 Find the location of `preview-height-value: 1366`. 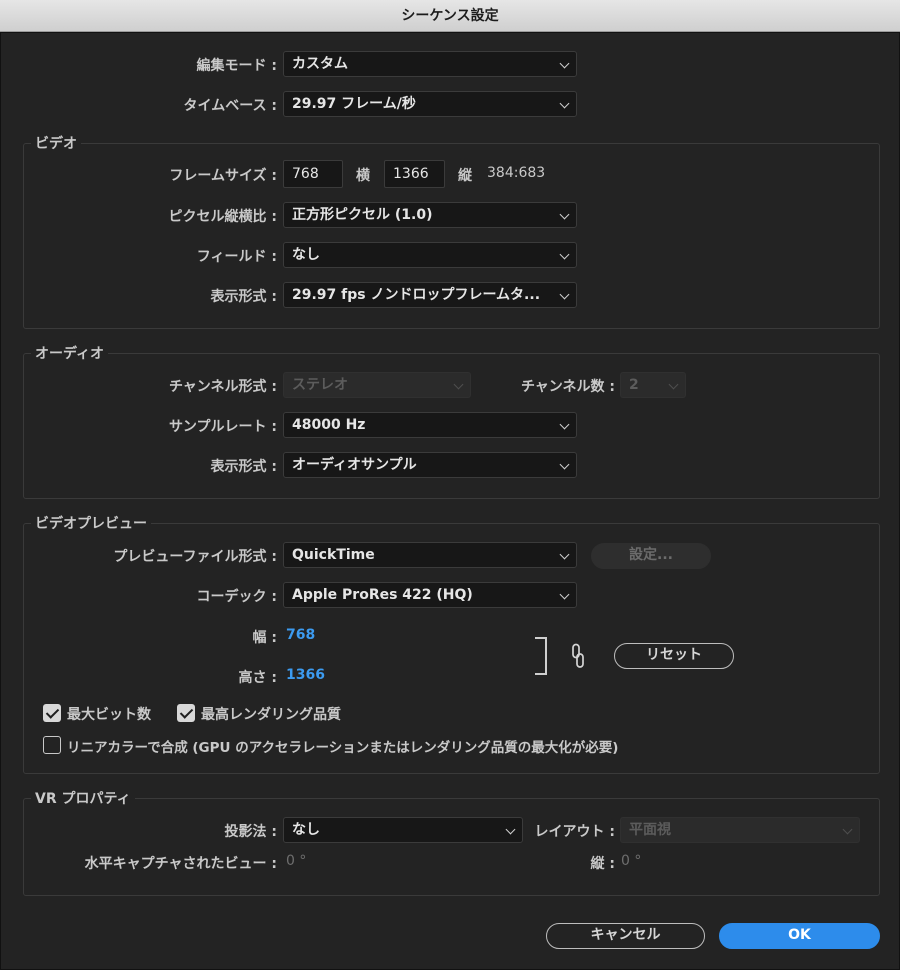

preview-height-value: 1366 is located at coordinates (305, 675).